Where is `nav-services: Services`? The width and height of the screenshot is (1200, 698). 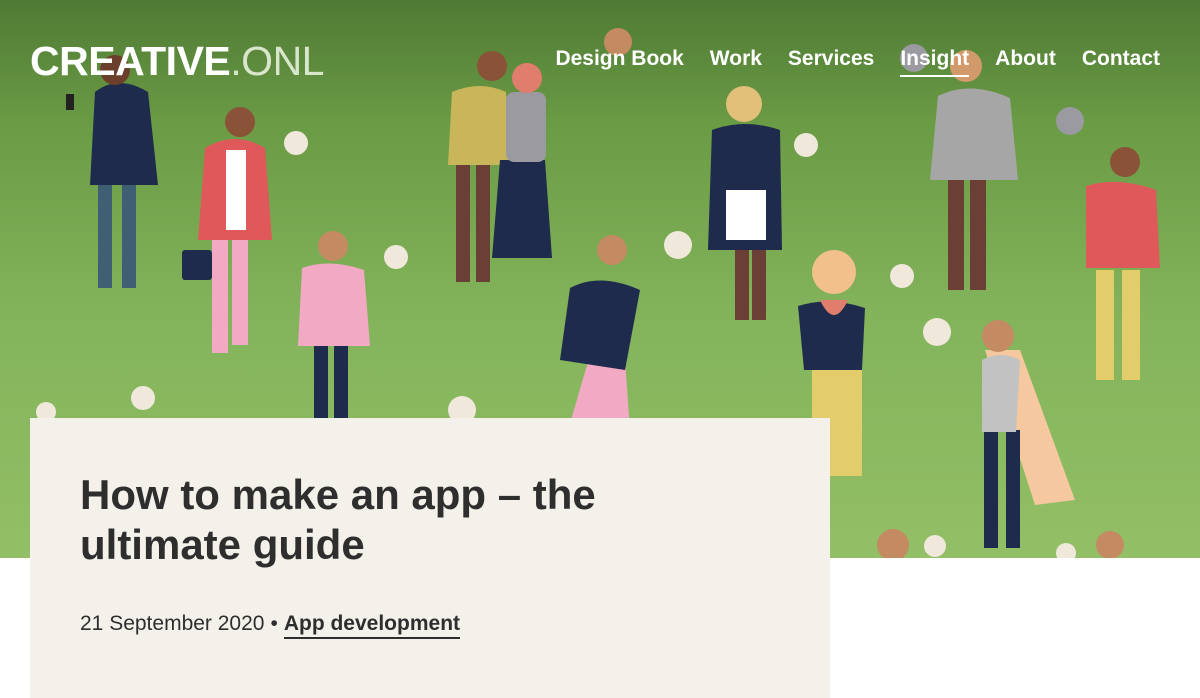 nav-services: Services is located at coordinates (831, 61).